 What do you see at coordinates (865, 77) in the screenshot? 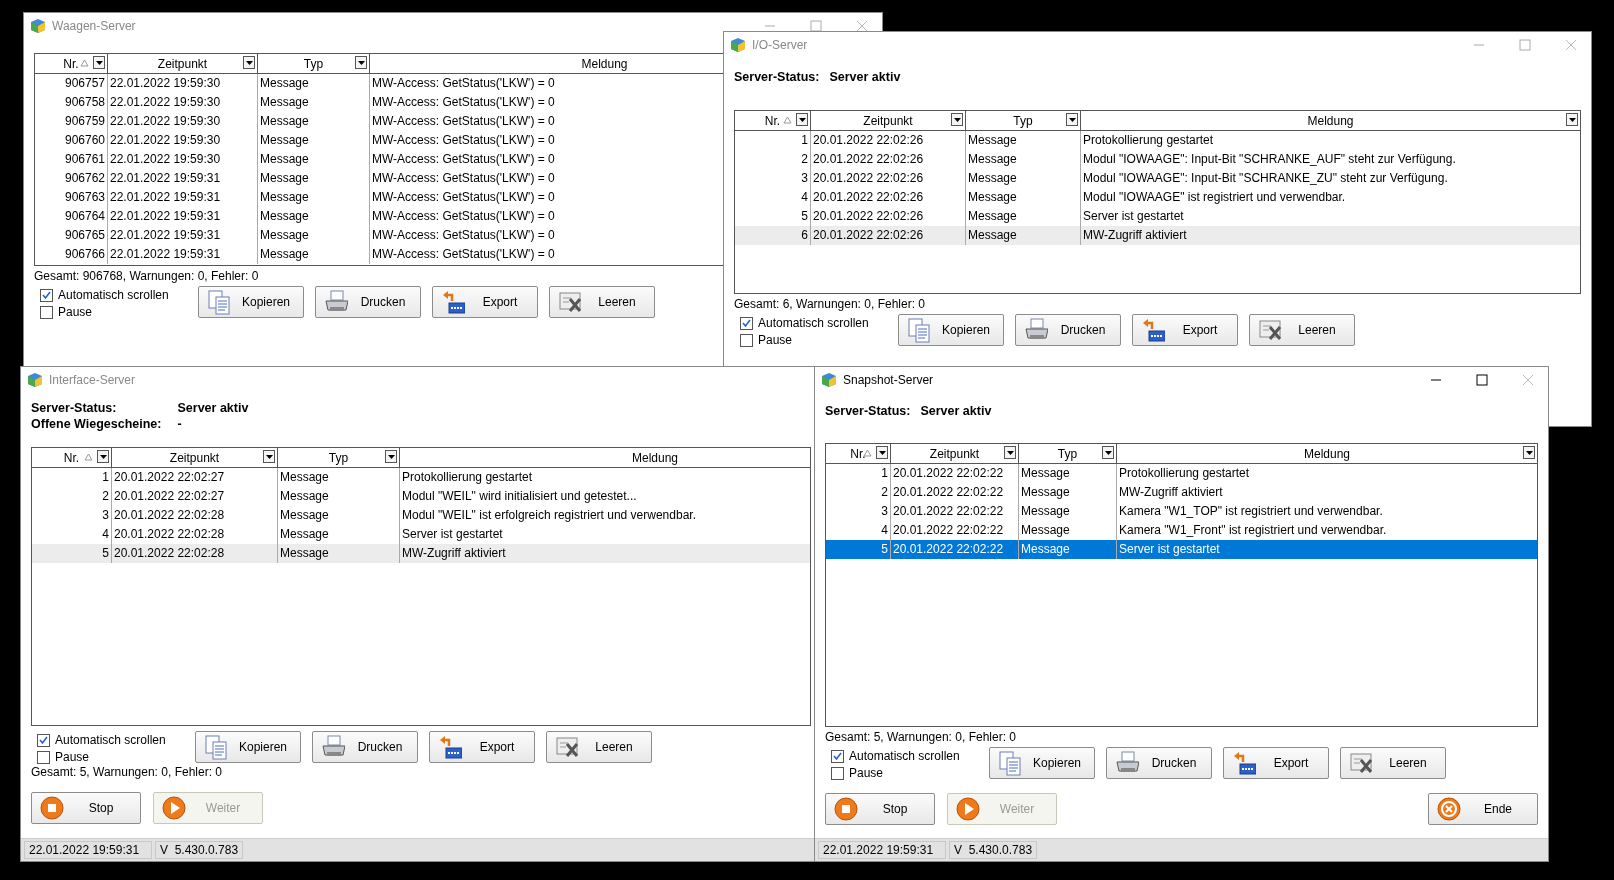
I see `status-value: Server aktiv` at bounding box center [865, 77].